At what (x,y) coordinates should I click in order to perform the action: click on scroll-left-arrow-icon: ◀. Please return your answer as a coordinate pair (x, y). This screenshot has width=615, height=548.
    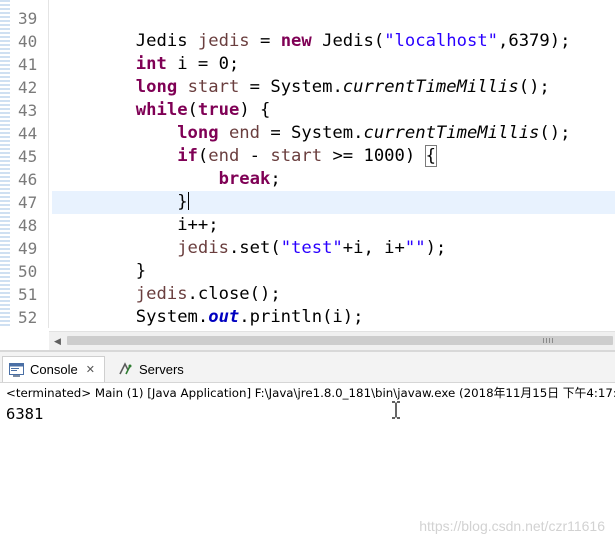
    Looking at the image, I should click on (57, 341).